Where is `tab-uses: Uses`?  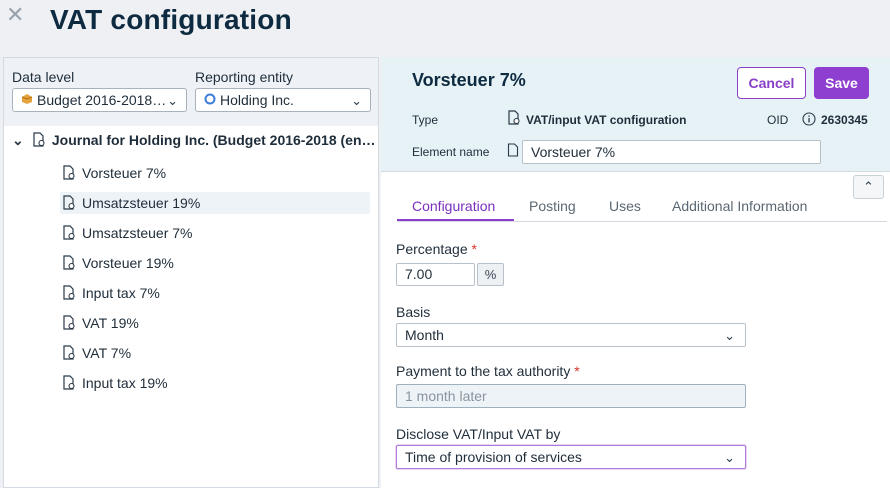
tab-uses: Uses is located at coordinates (625, 206).